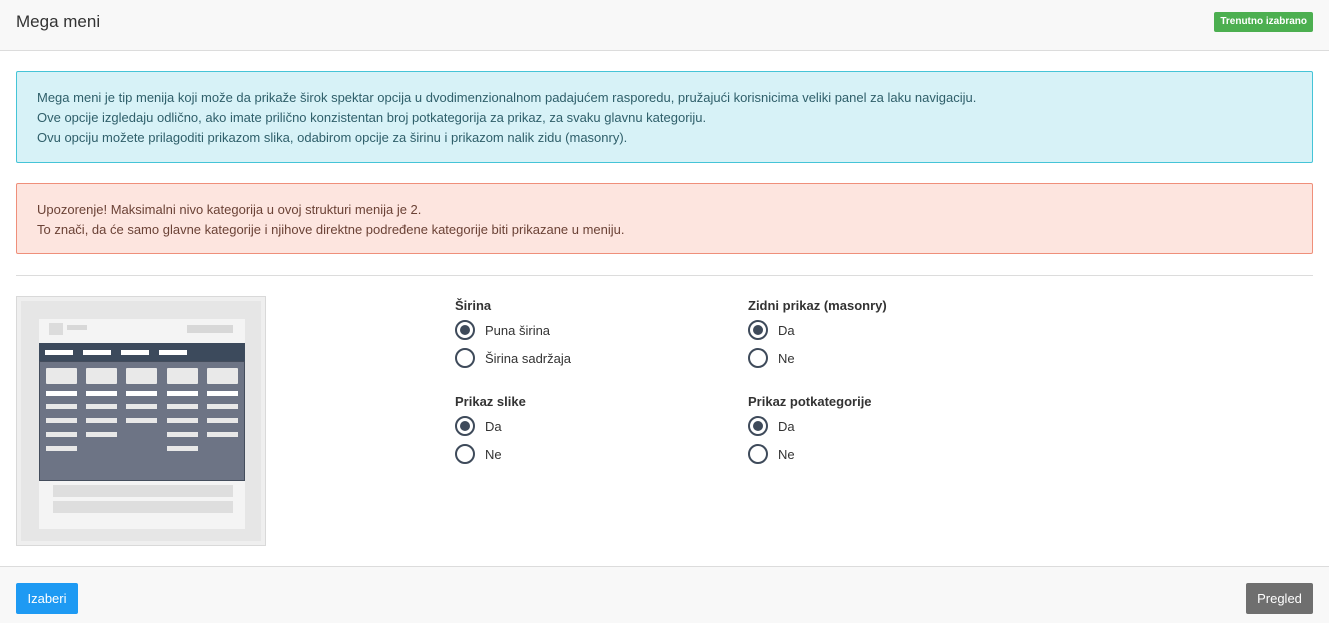 This screenshot has width=1329, height=623. What do you see at coordinates (473, 305) in the screenshot?
I see `width-option-title: Širina` at bounding box center [473, 305].